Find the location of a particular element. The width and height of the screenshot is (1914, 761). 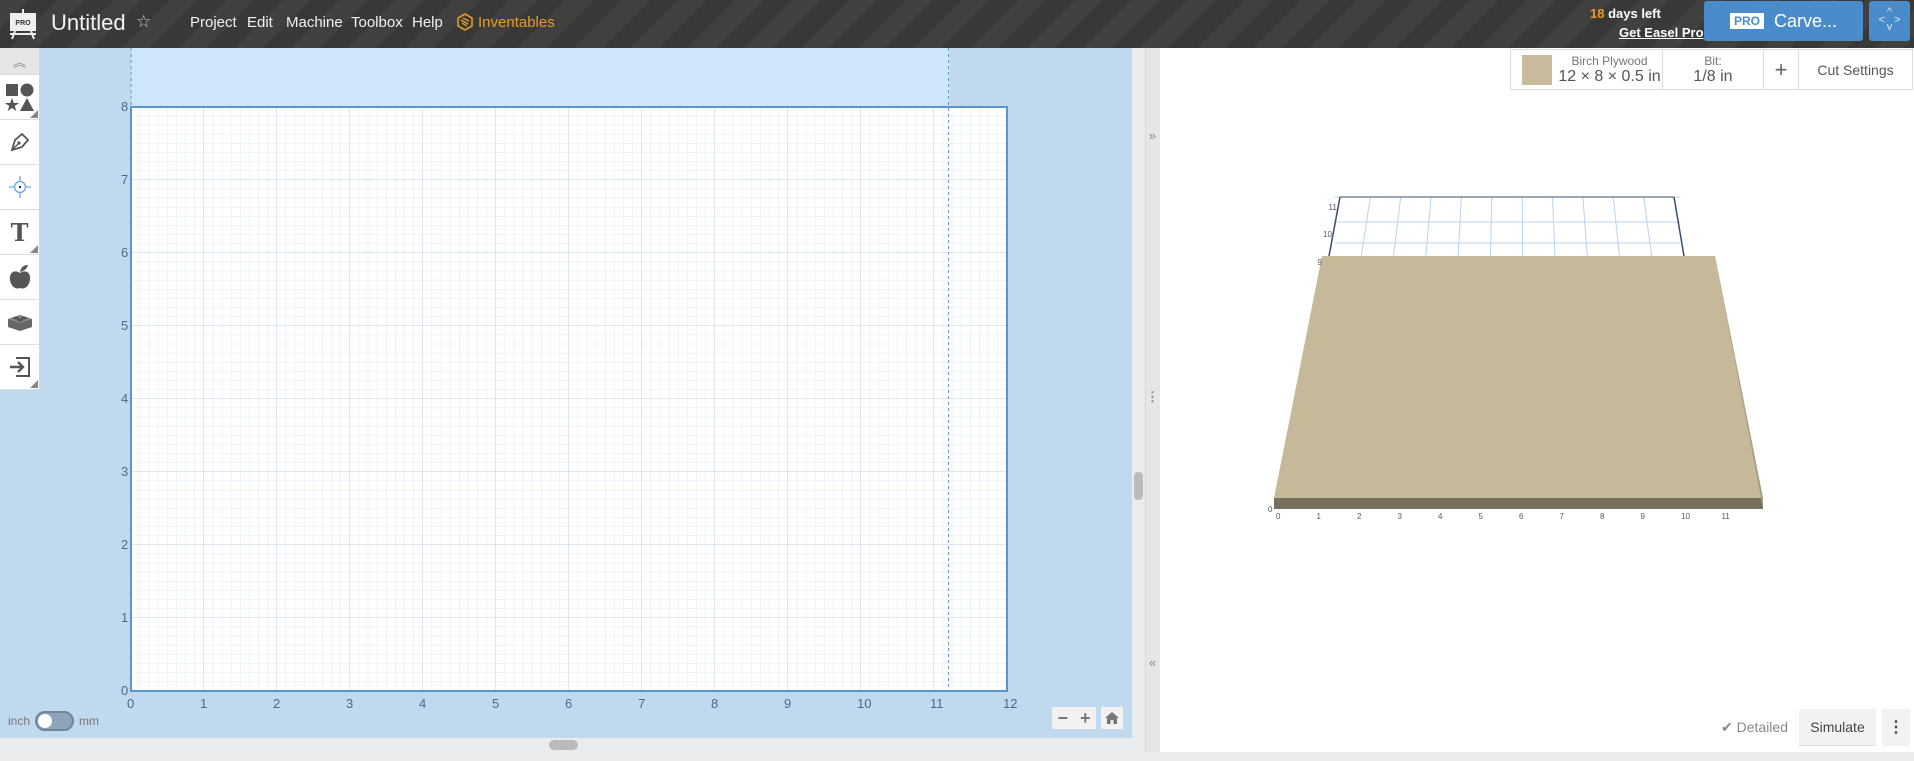

expand-icon: ^ < > v is located at coordinates (1889, 21).